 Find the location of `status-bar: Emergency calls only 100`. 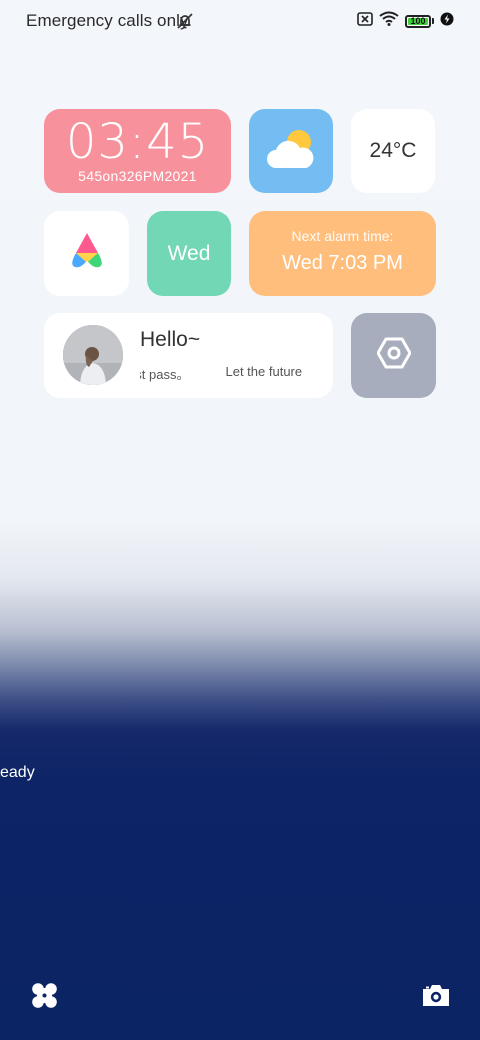

status-bar: Emergency calls only 100 is located at coordinates (240, 22).